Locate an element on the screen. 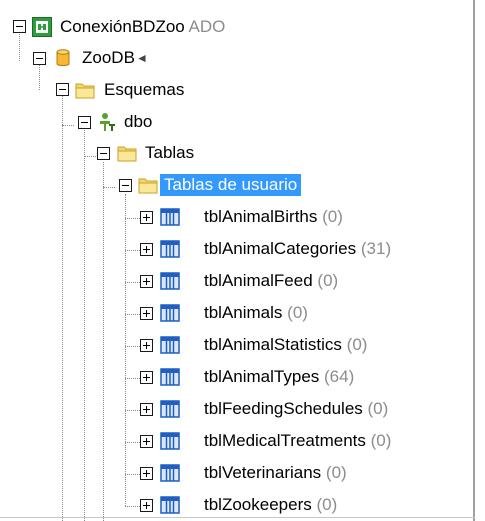 The width and height of the screenshot is (485, 521). active-database-marker-icon: ◄ is located at coordinates (142, 58).